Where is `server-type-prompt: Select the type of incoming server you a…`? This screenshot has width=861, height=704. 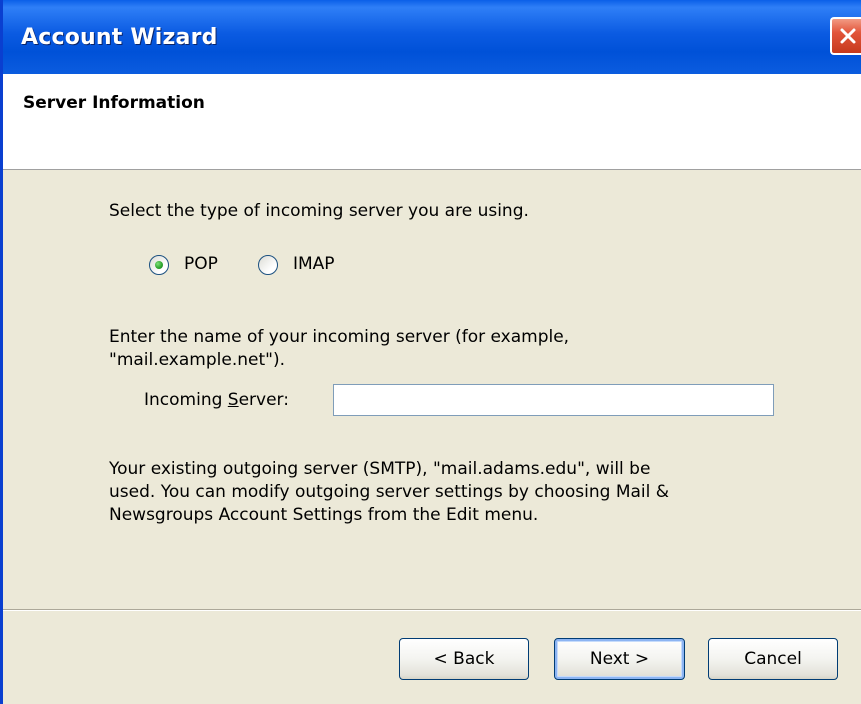 server-type-prompt: Select the type of incoming server you a… is located at coordinates (319, 211).